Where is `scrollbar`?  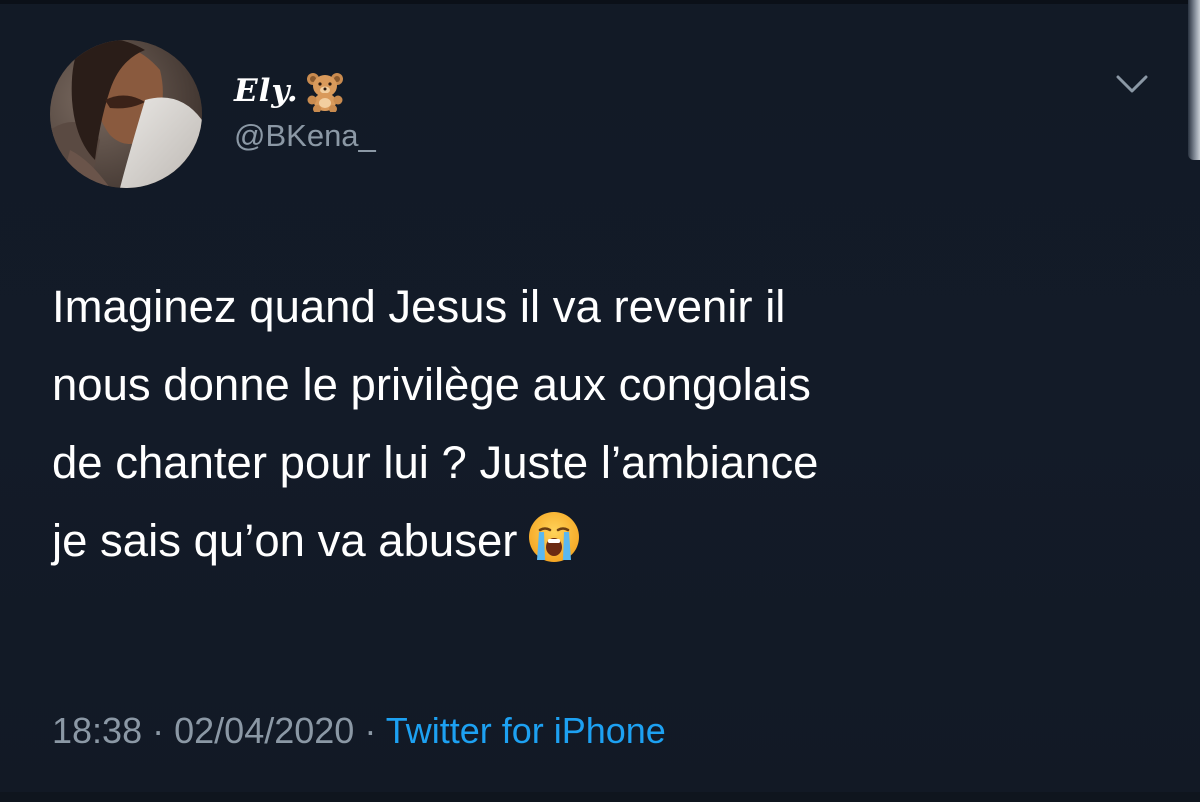
scrollbar is located at coordinates (1194, 80).